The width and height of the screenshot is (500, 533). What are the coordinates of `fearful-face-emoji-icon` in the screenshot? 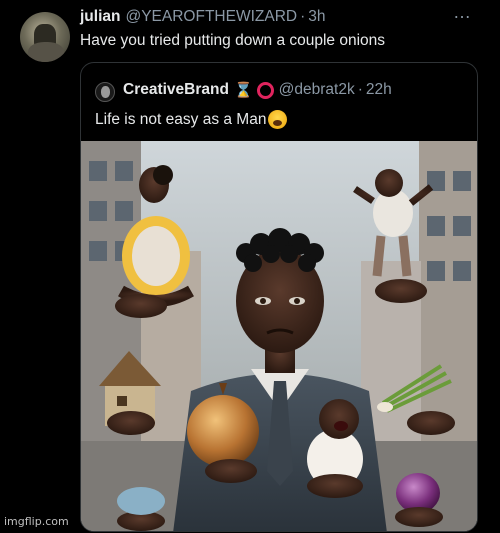 It's located at (278, 119).